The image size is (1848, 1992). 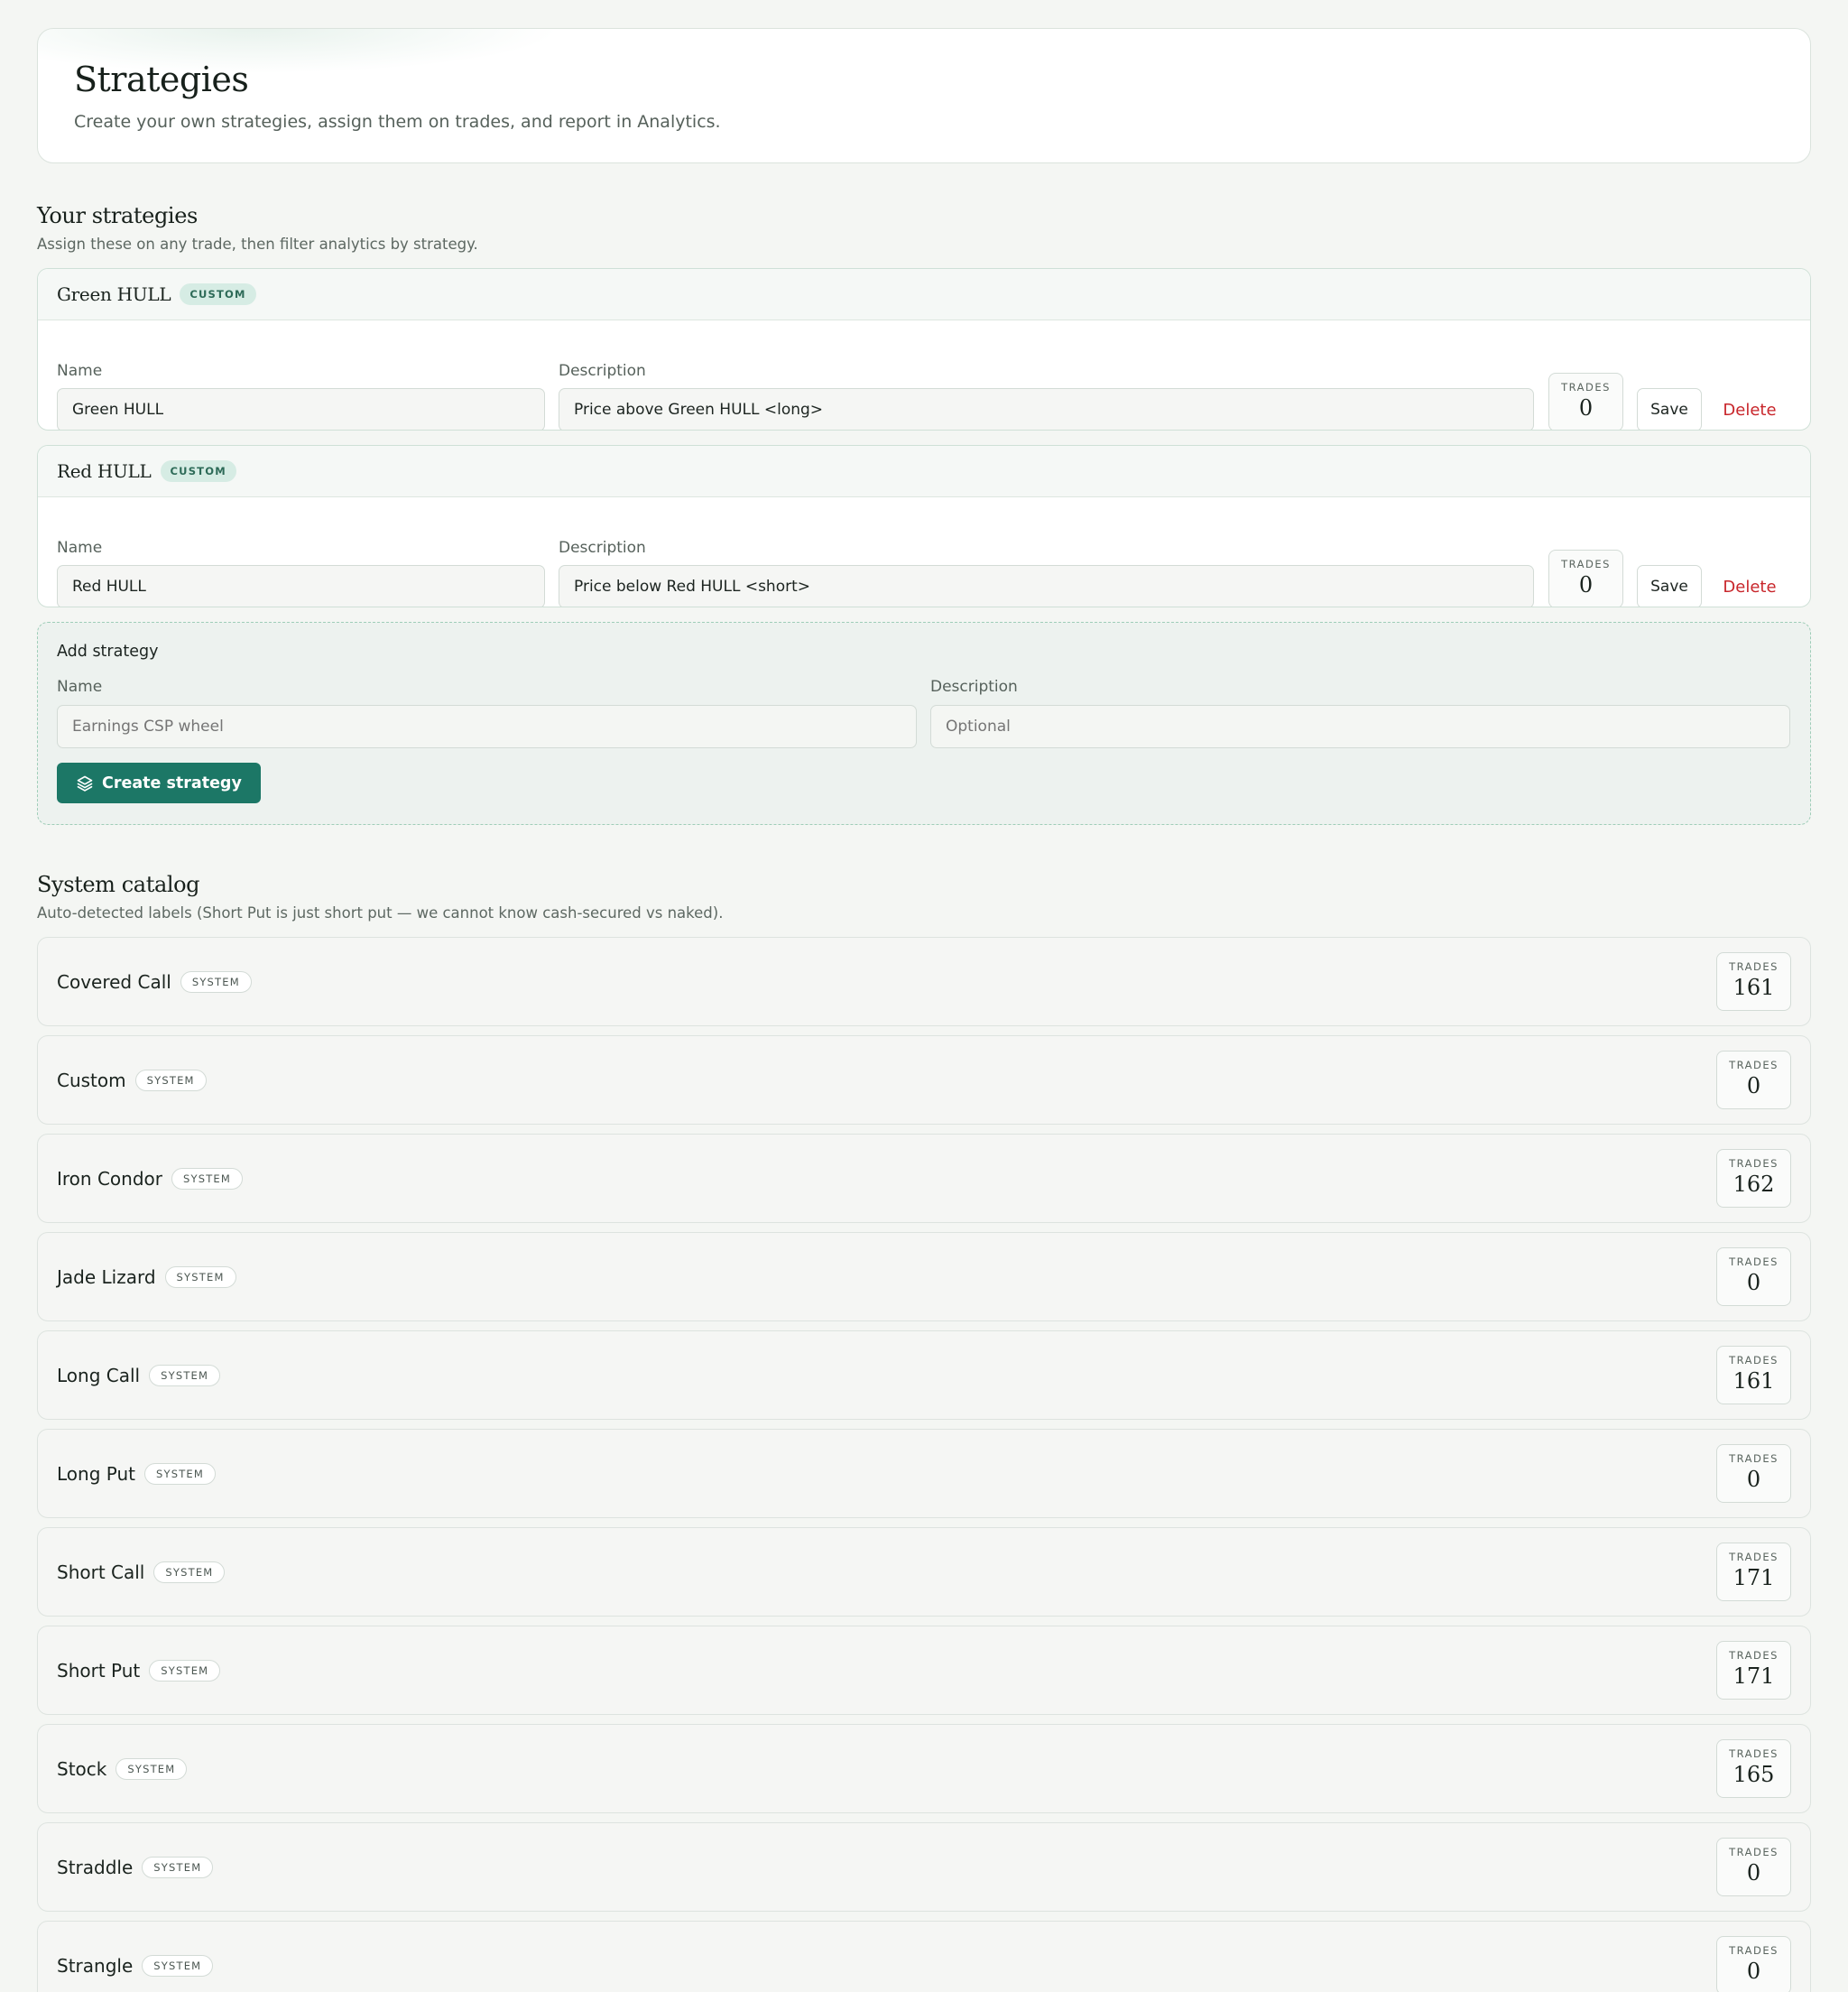 I want to click on system-strategy-info: Short Put SYSTEM, so click(x=139, y=1670).